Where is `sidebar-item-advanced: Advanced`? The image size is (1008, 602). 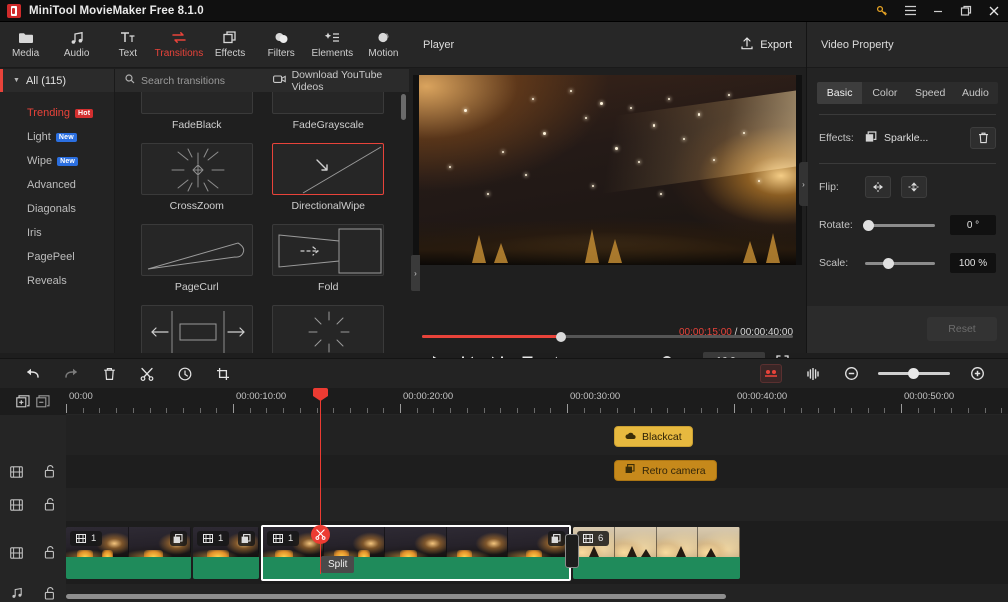 sidebar-item-advanced: Advanced is located at coordinates (57, 185).